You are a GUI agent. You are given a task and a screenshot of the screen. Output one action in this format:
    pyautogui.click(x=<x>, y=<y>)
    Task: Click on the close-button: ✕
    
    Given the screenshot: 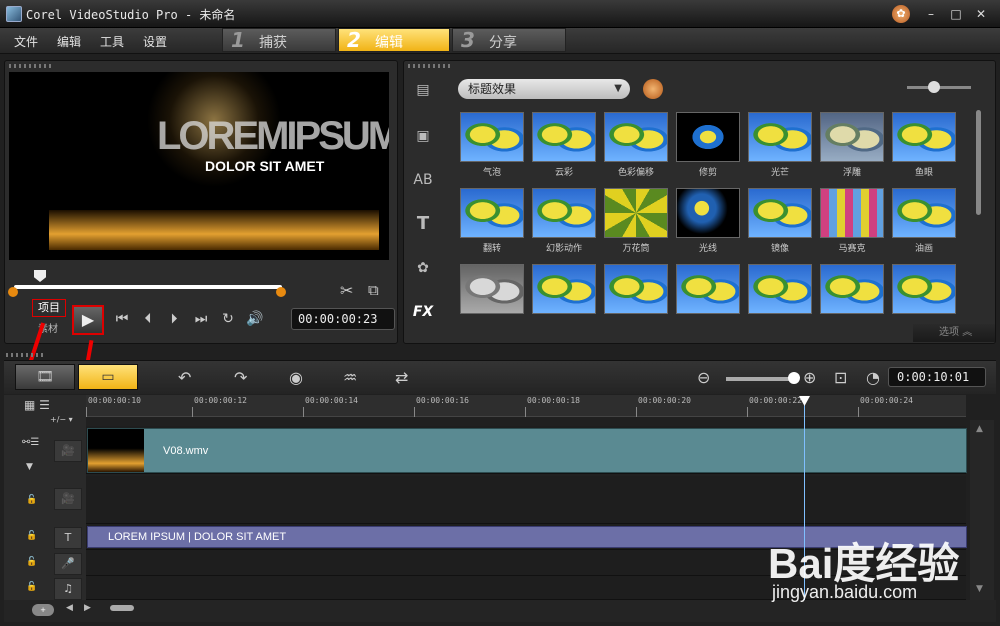 What is the action you would take?
    pyautogui.click(x=981, y=14)
    